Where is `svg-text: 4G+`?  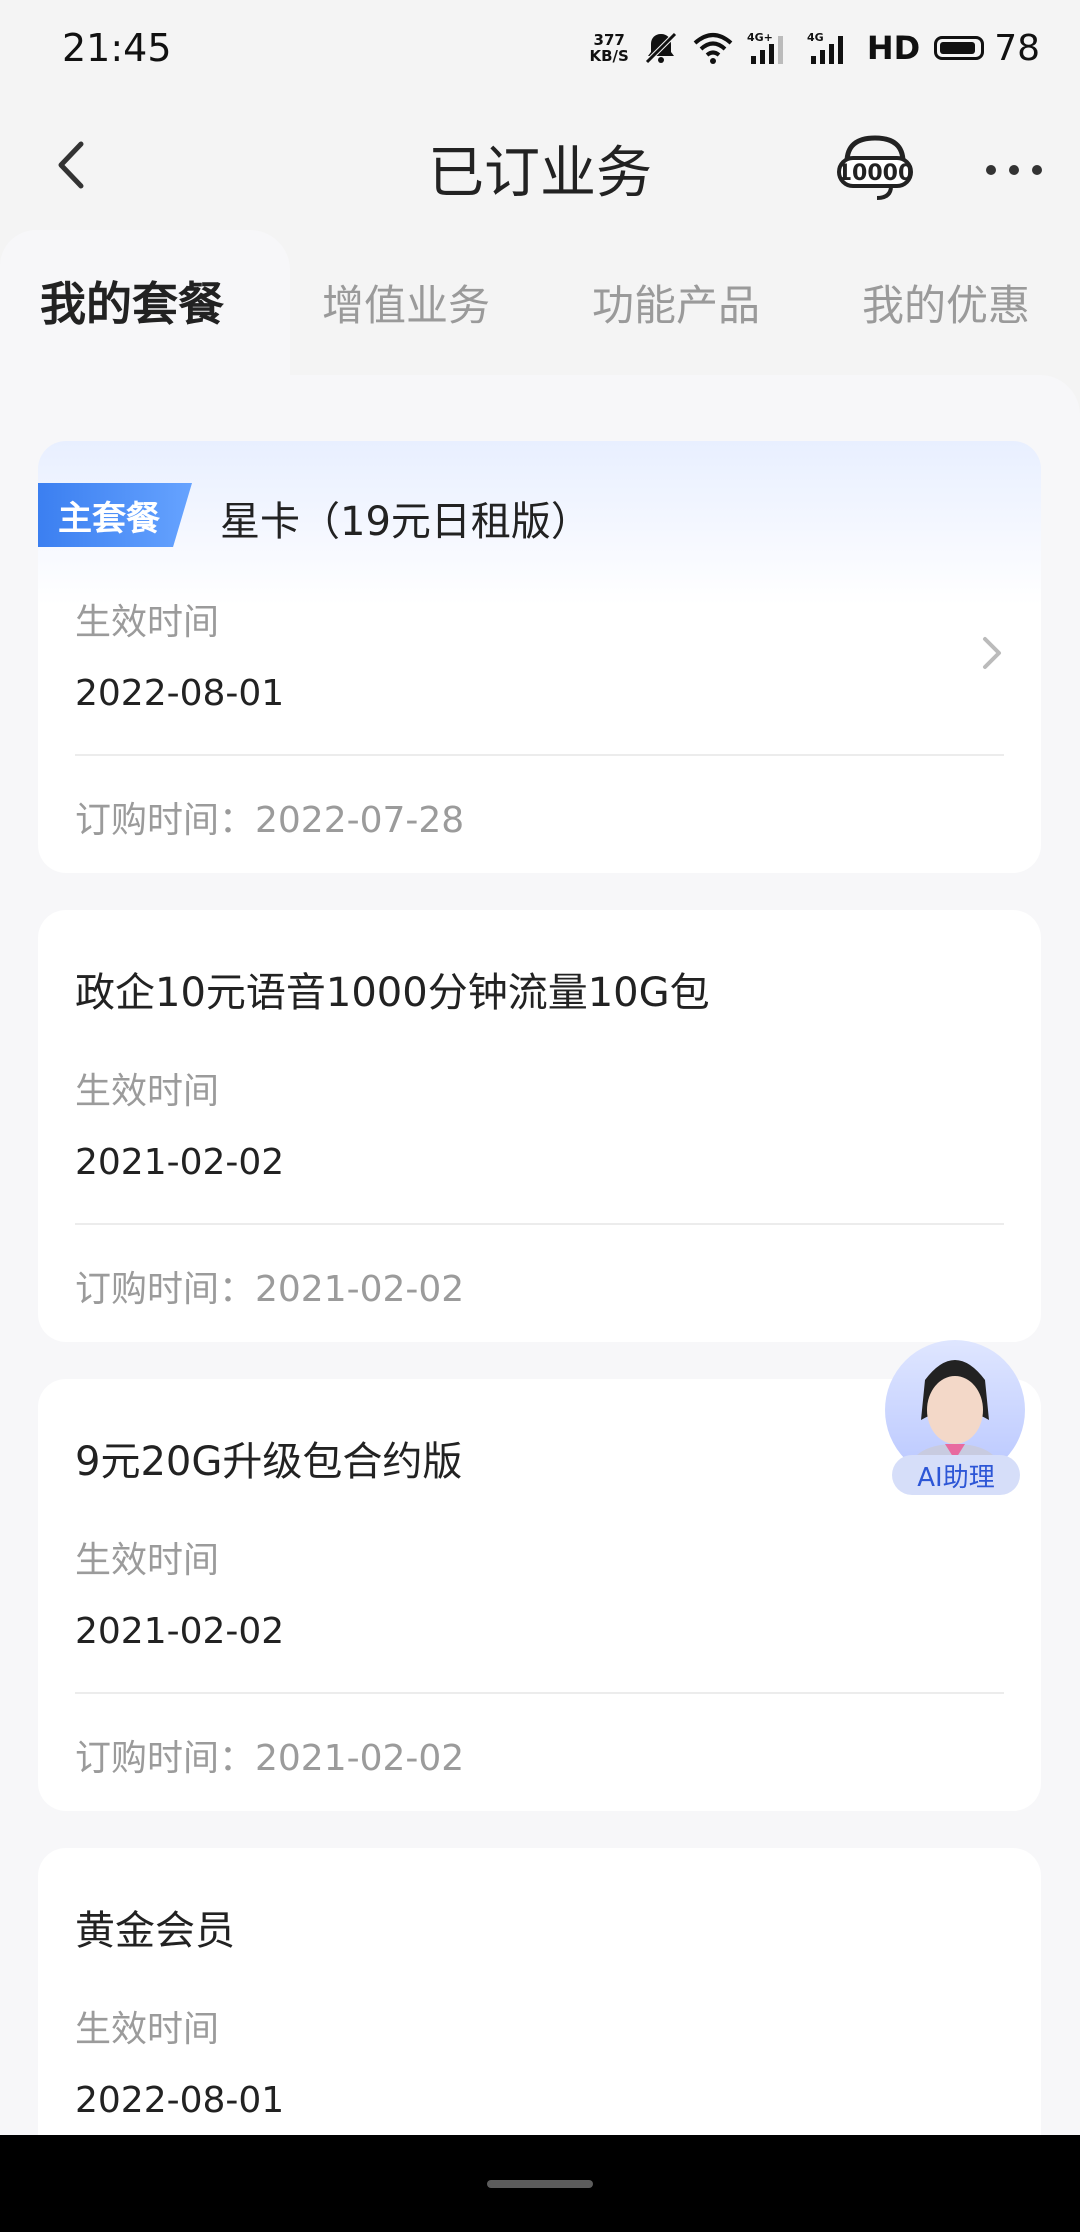
svg-text: 4G+ is located at coordinates (760, 37).